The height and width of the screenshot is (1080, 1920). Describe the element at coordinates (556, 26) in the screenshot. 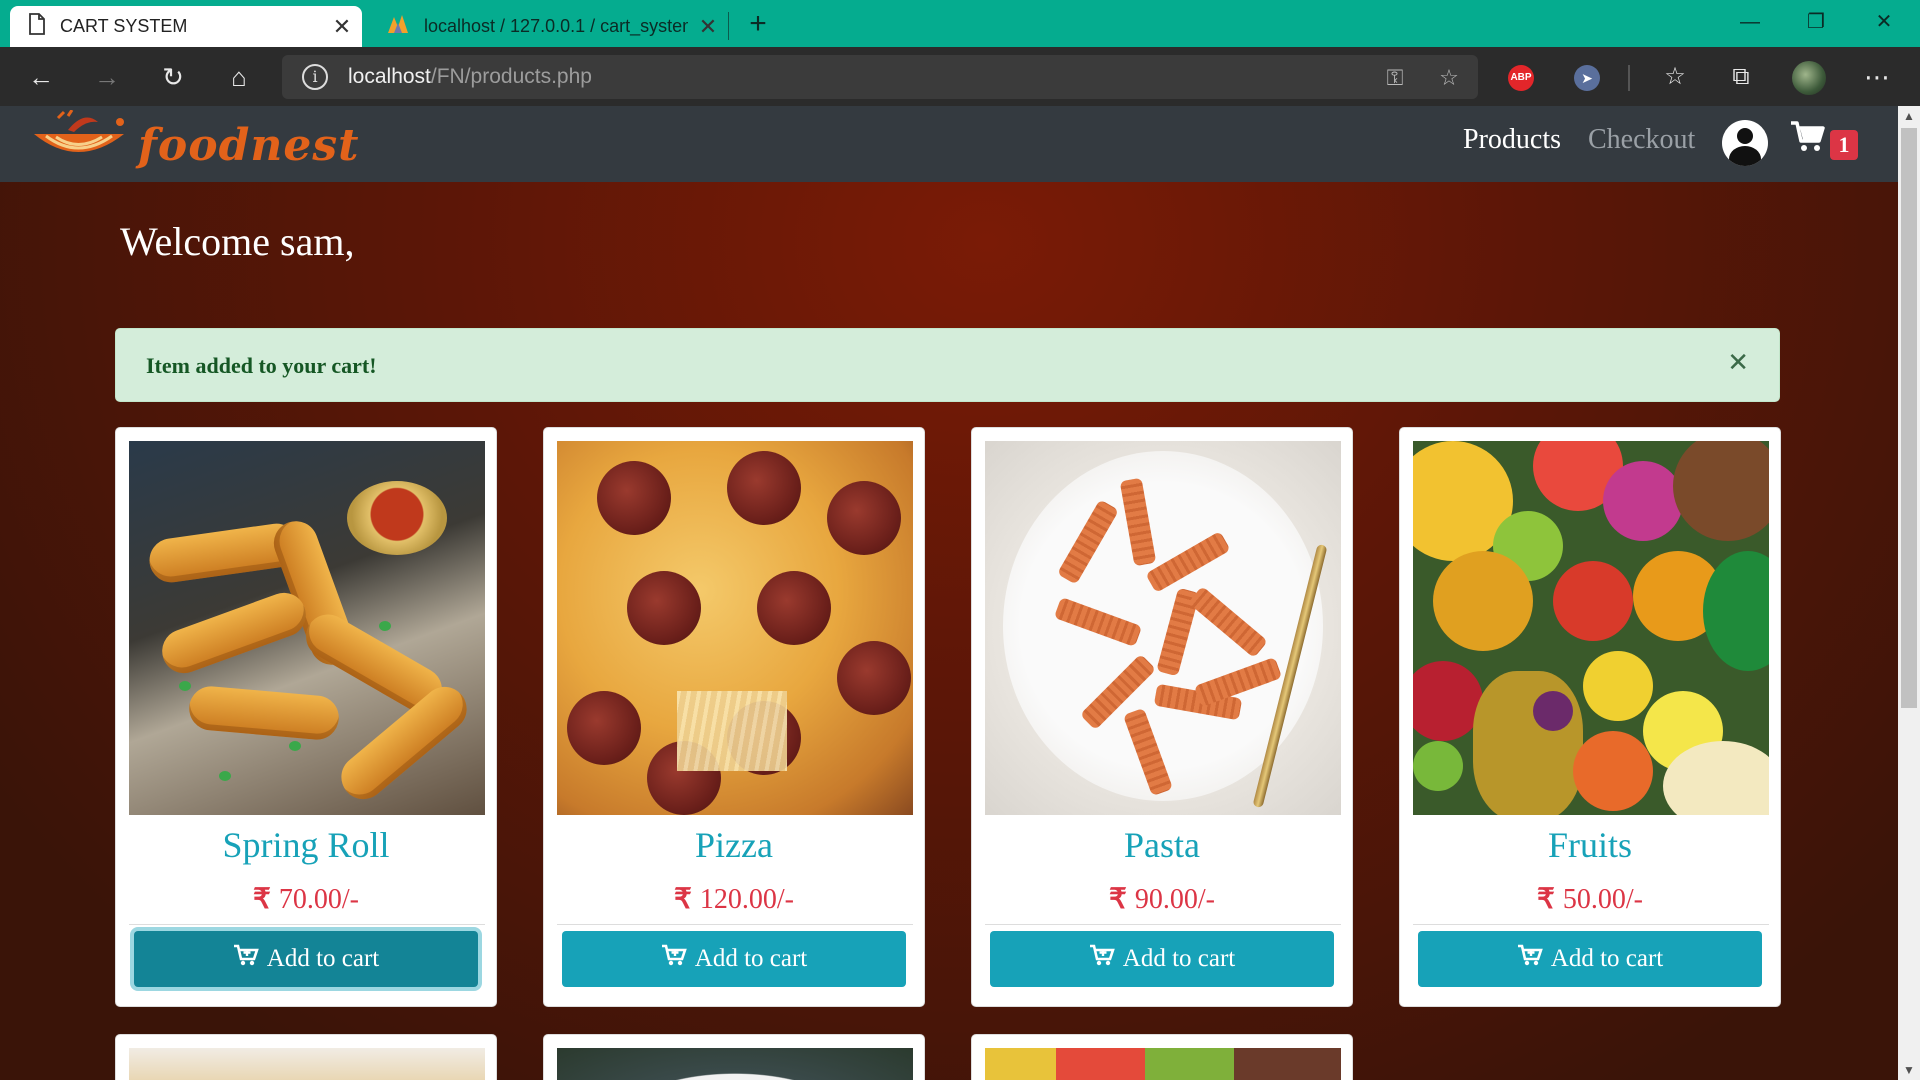

I see `tab-title: localhost / 127.0.0.1 / cart_system` at that location.